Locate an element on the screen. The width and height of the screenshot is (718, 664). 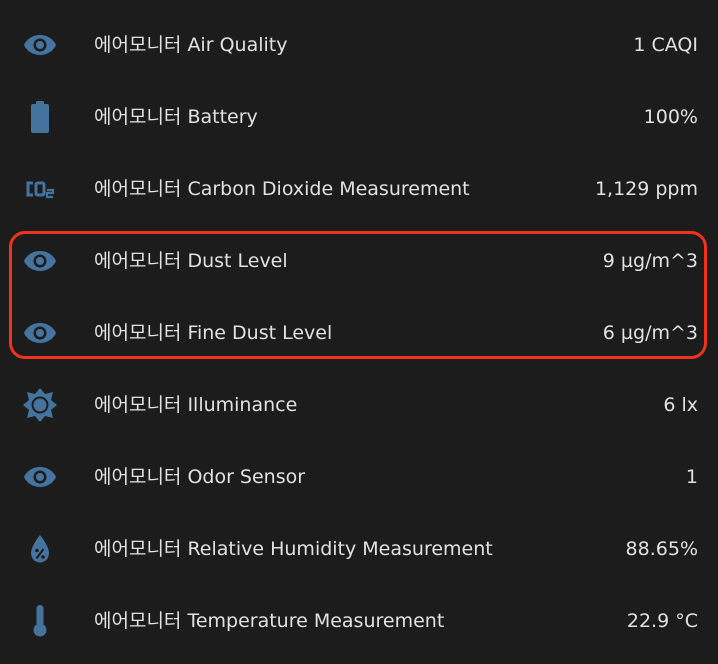
entity-label: 에어모니터 Illuminance is located at coordinates (196, 405).